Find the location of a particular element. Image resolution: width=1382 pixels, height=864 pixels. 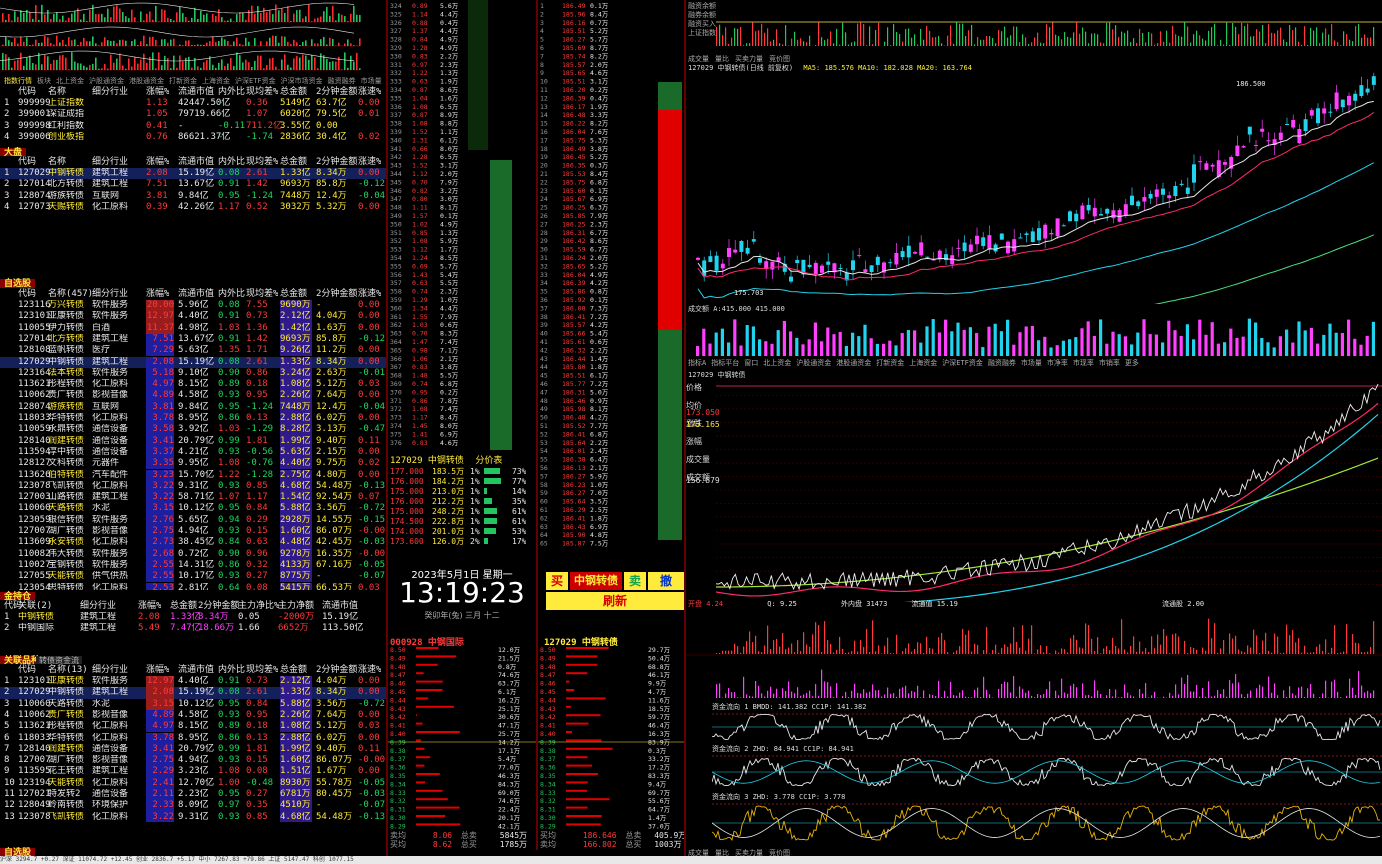

intraday-volume-bar is located at coordinates (726, 652).